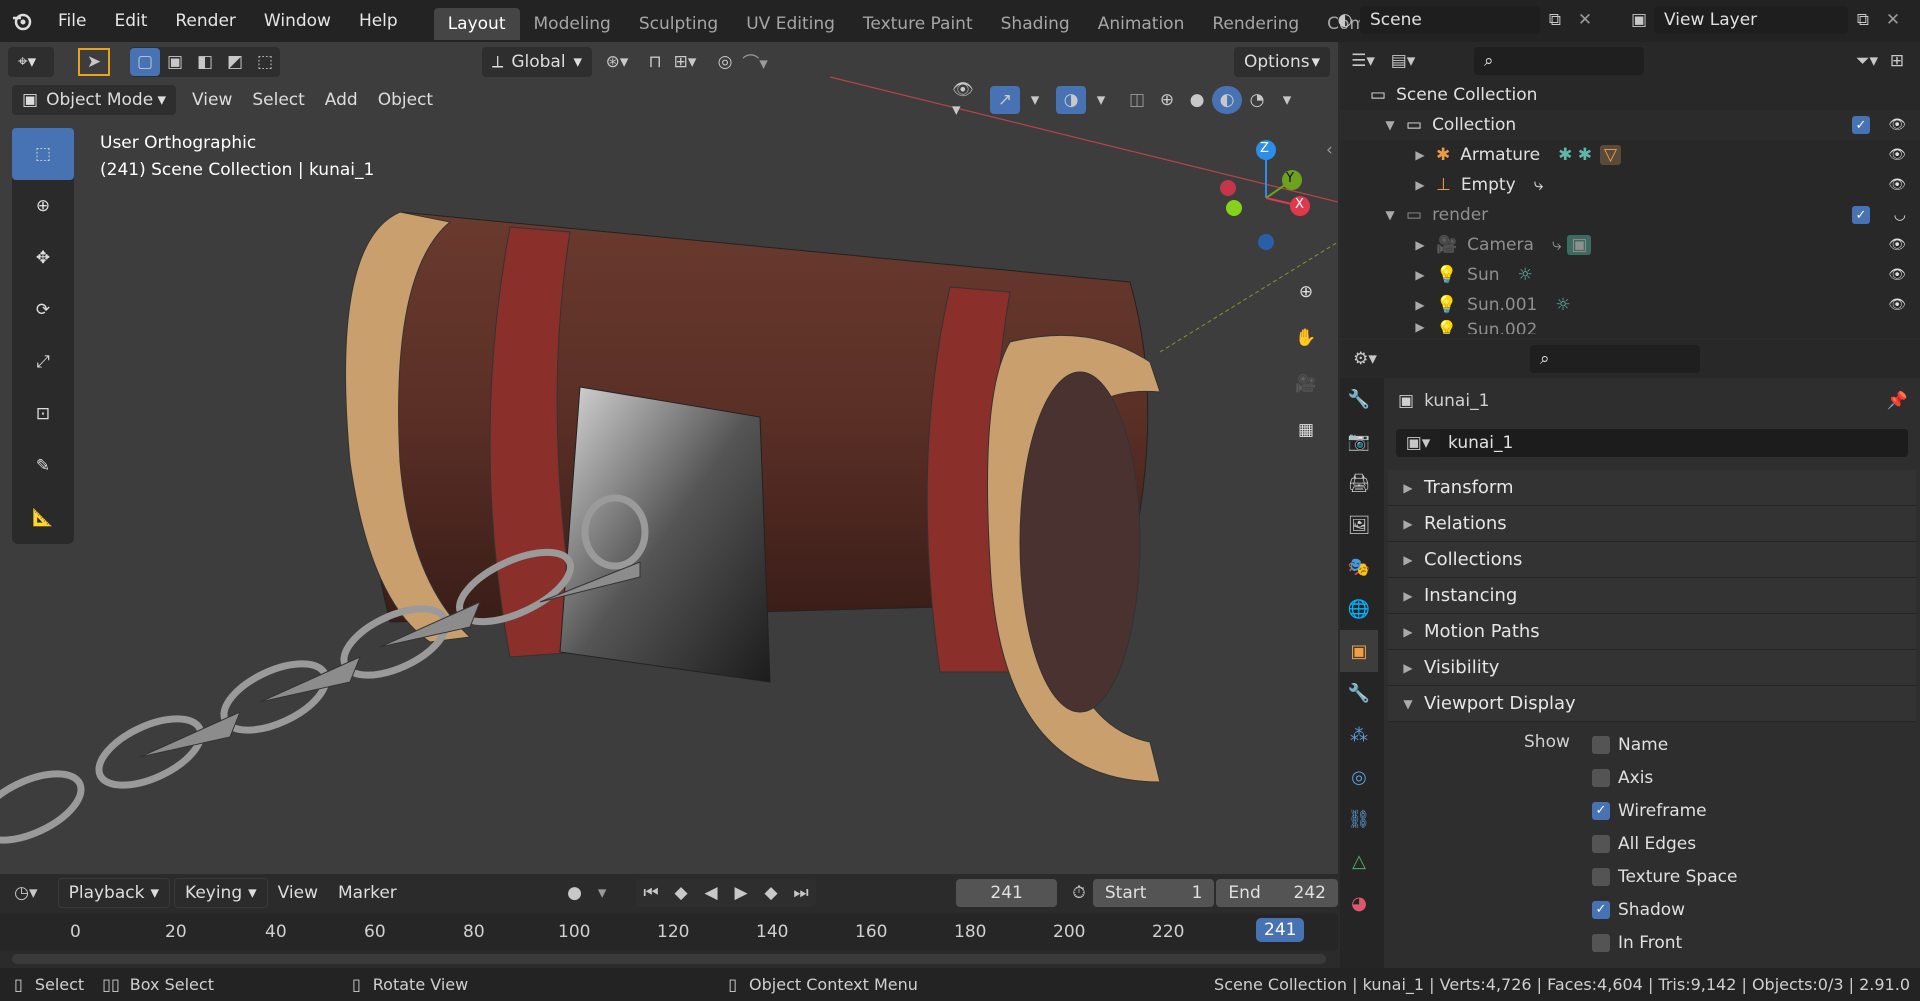  I want to click on material-shading-icon: ◐, so click(1227, 100).